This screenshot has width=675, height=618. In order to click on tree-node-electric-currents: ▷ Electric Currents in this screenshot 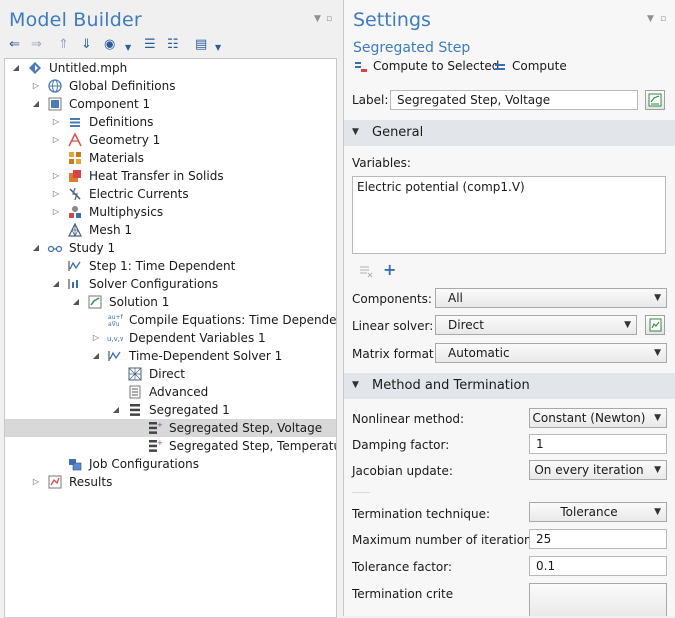, I will do `click(170, 194)`.